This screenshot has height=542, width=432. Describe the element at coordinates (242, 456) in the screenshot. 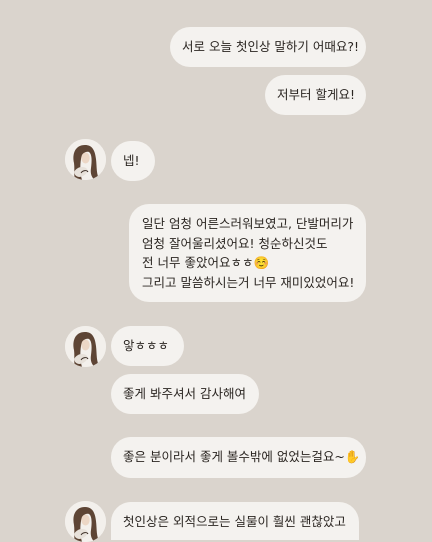

I see `message-text: 좋은 분이라서 좋게 볼수밖에 없었는걸요~✋` at that location.